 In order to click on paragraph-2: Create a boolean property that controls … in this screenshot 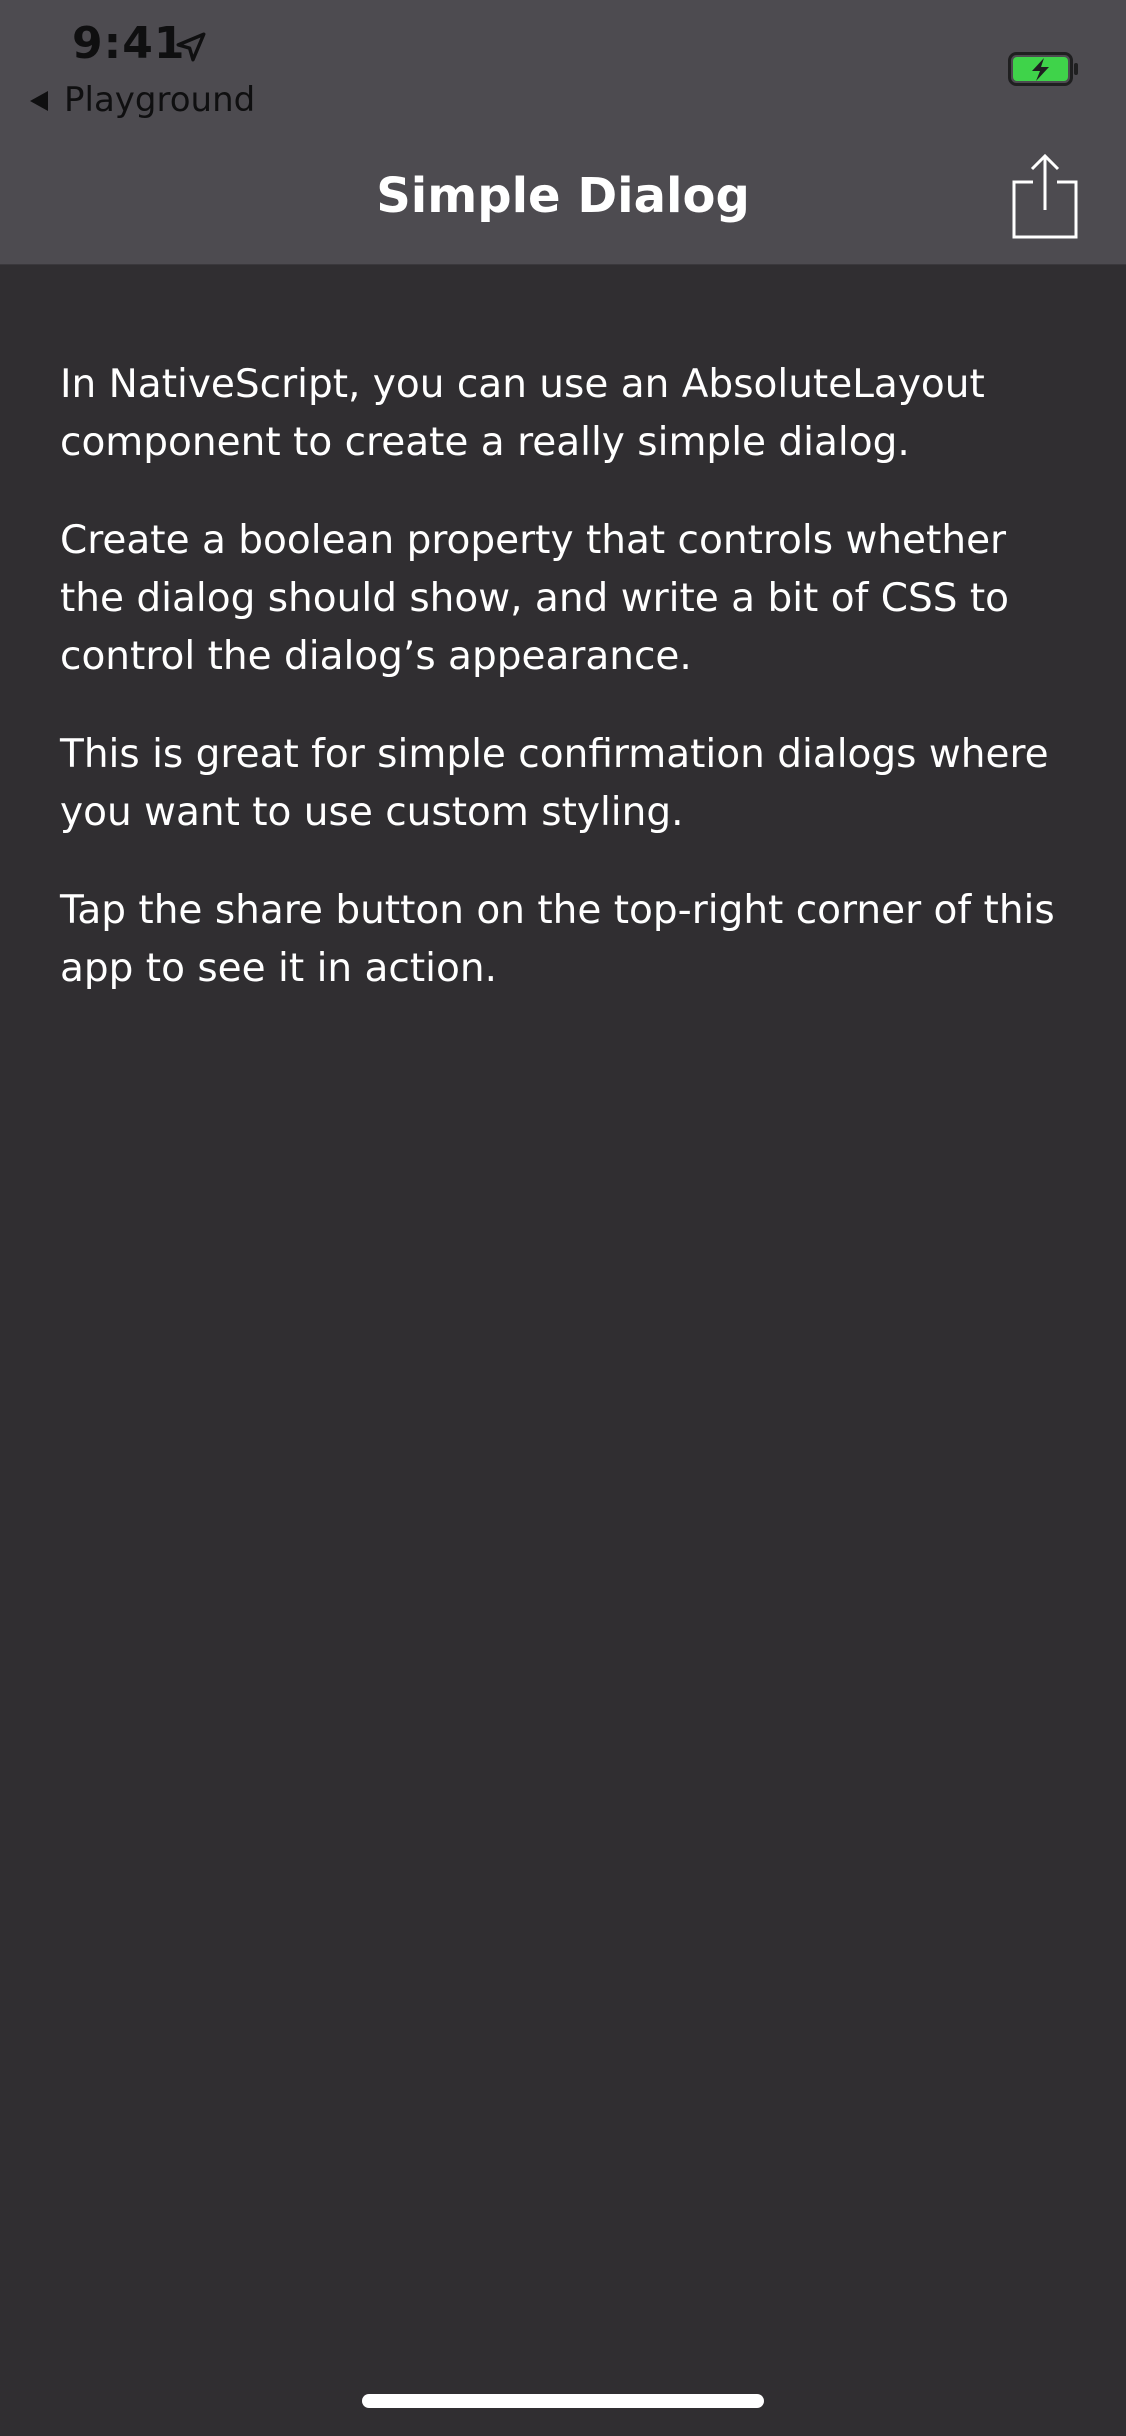, I will do `click(535, 598)`.